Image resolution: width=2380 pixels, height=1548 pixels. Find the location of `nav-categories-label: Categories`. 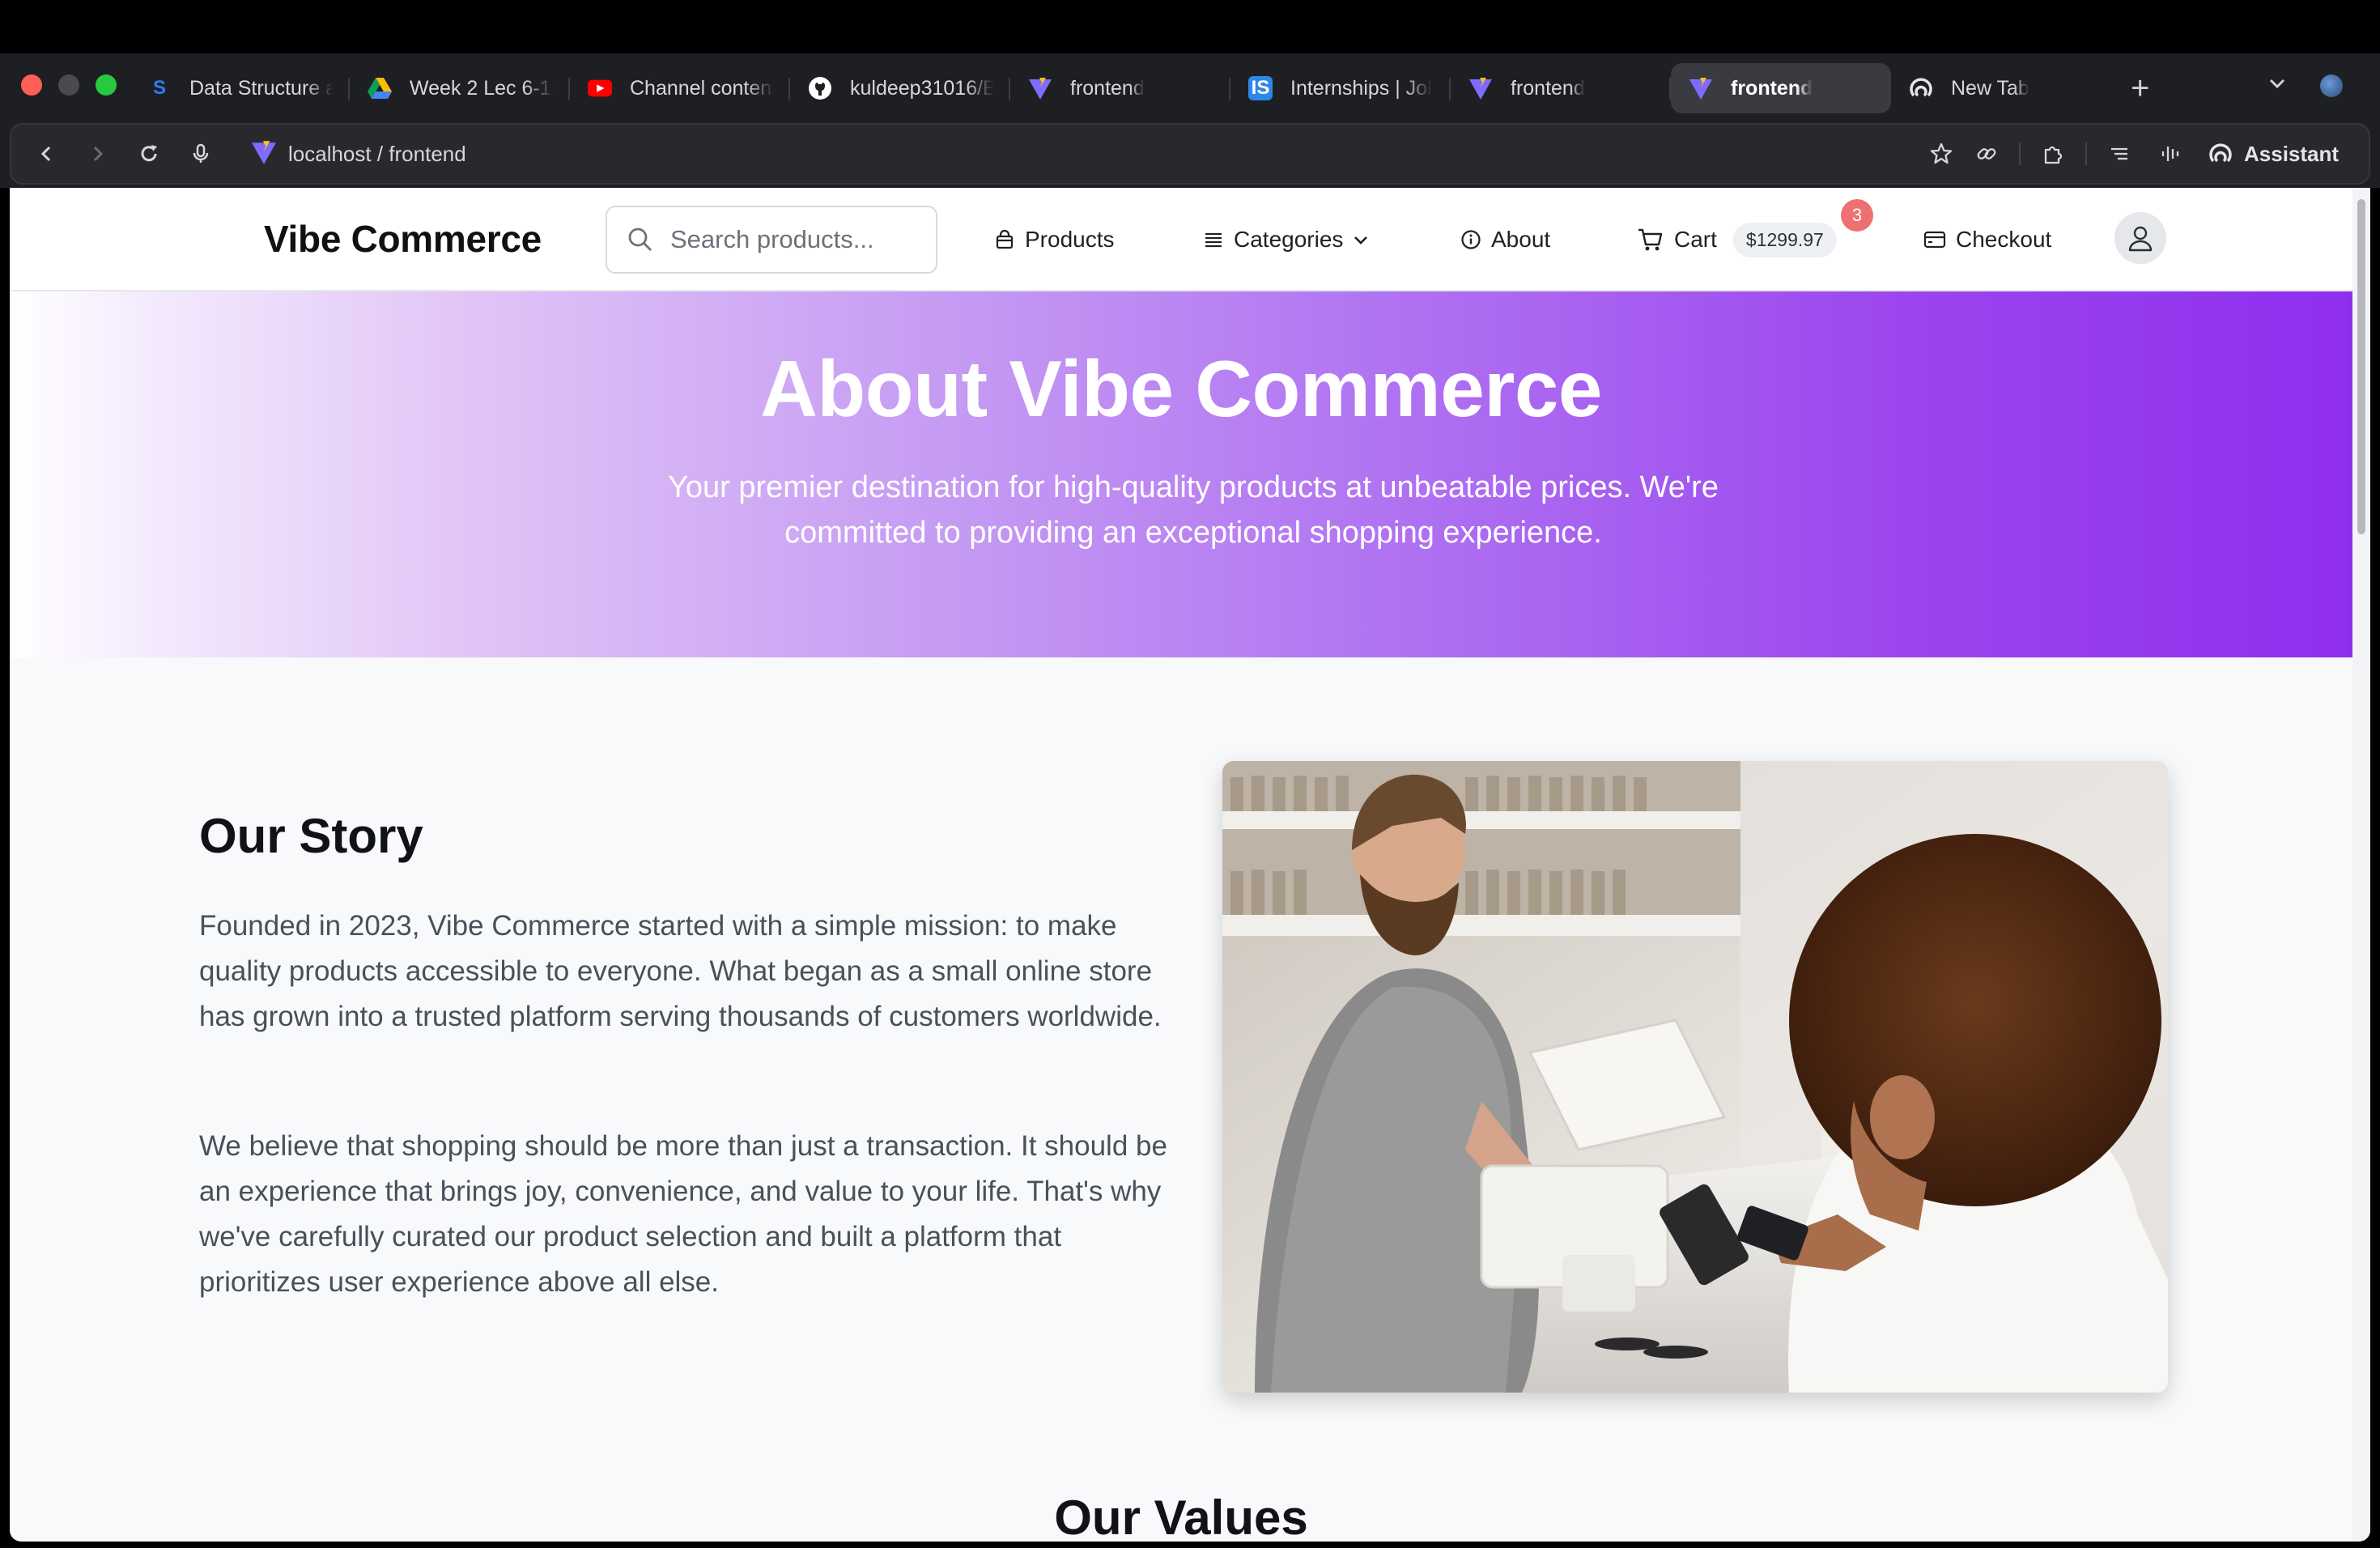

nav-categories-label: Categories is located at coordinates (1289, 239).